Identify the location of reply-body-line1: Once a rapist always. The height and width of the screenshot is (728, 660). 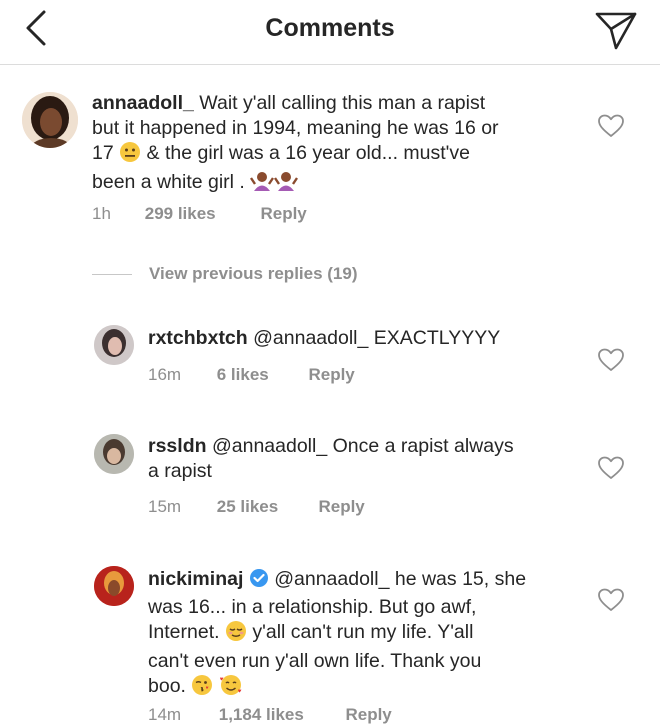
(420, 446).